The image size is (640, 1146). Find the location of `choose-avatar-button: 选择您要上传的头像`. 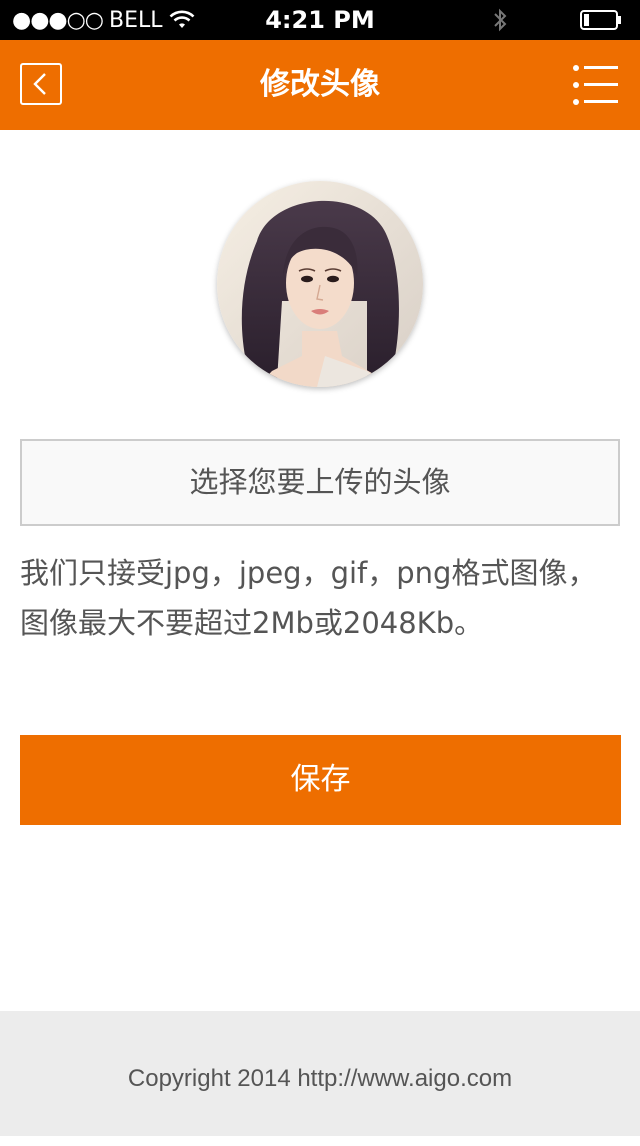

choose-avatar-button: 选择您要上传的头像 is located at coordinates (320, 482).